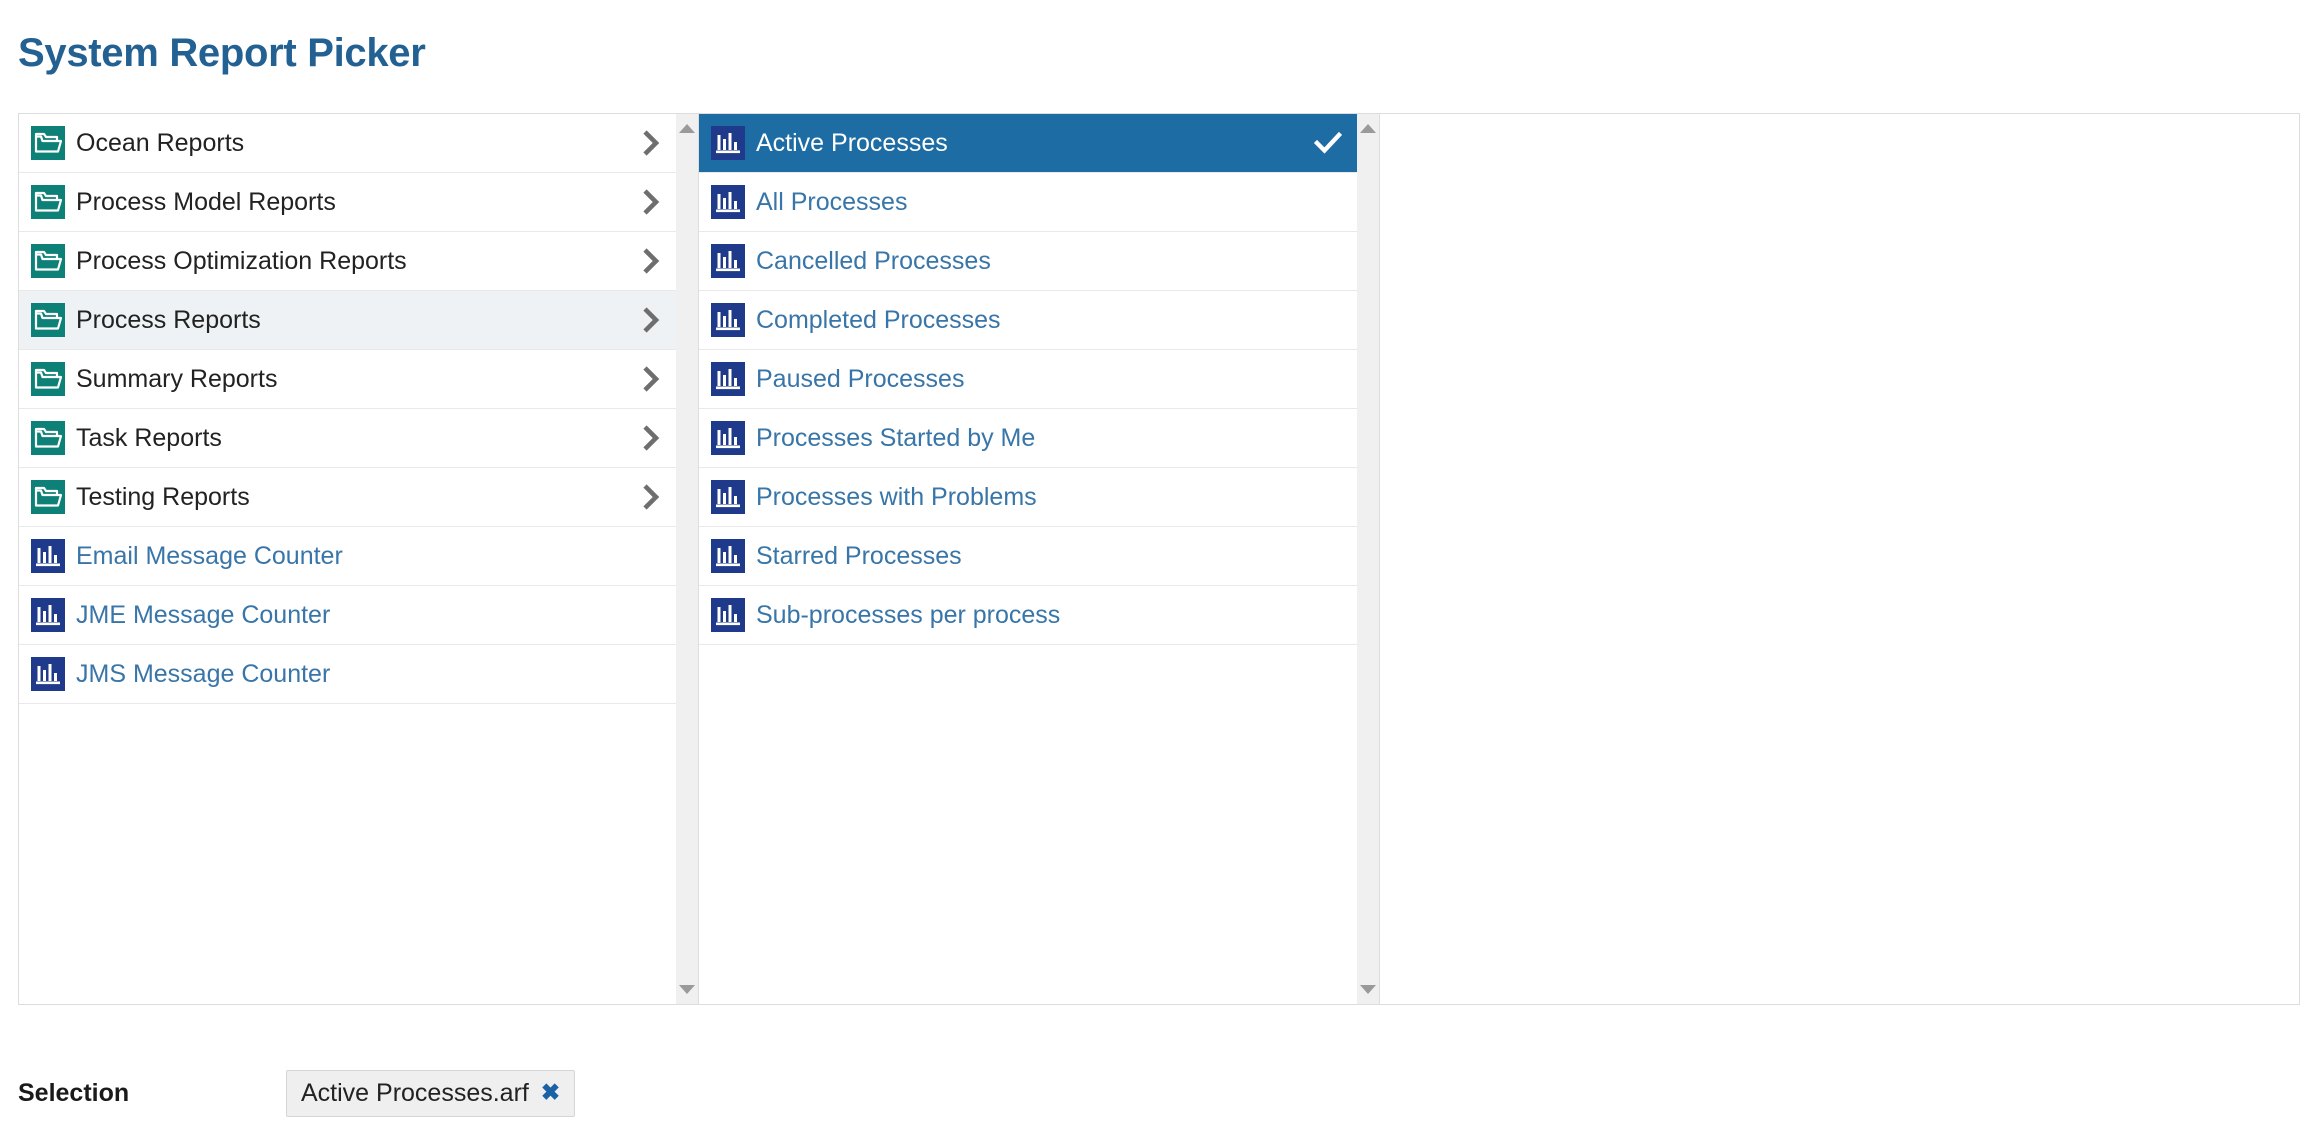  What do you see at coordinates (347, 143) in the screenshot?
I see `list-item: Ocean Reports` at bounding box center [347, 143].